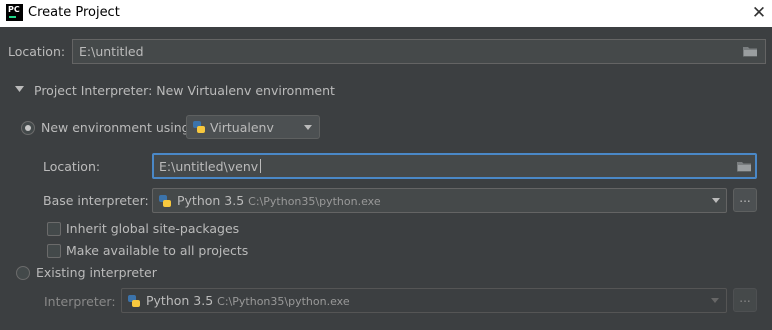 This screenshot has height=330, width=772. Describe the element at coordinates (439, 200) in the screenshot. I see `base-interpreter-dropdown: Python 3.5 C:\Python35\python.exe` at that location.